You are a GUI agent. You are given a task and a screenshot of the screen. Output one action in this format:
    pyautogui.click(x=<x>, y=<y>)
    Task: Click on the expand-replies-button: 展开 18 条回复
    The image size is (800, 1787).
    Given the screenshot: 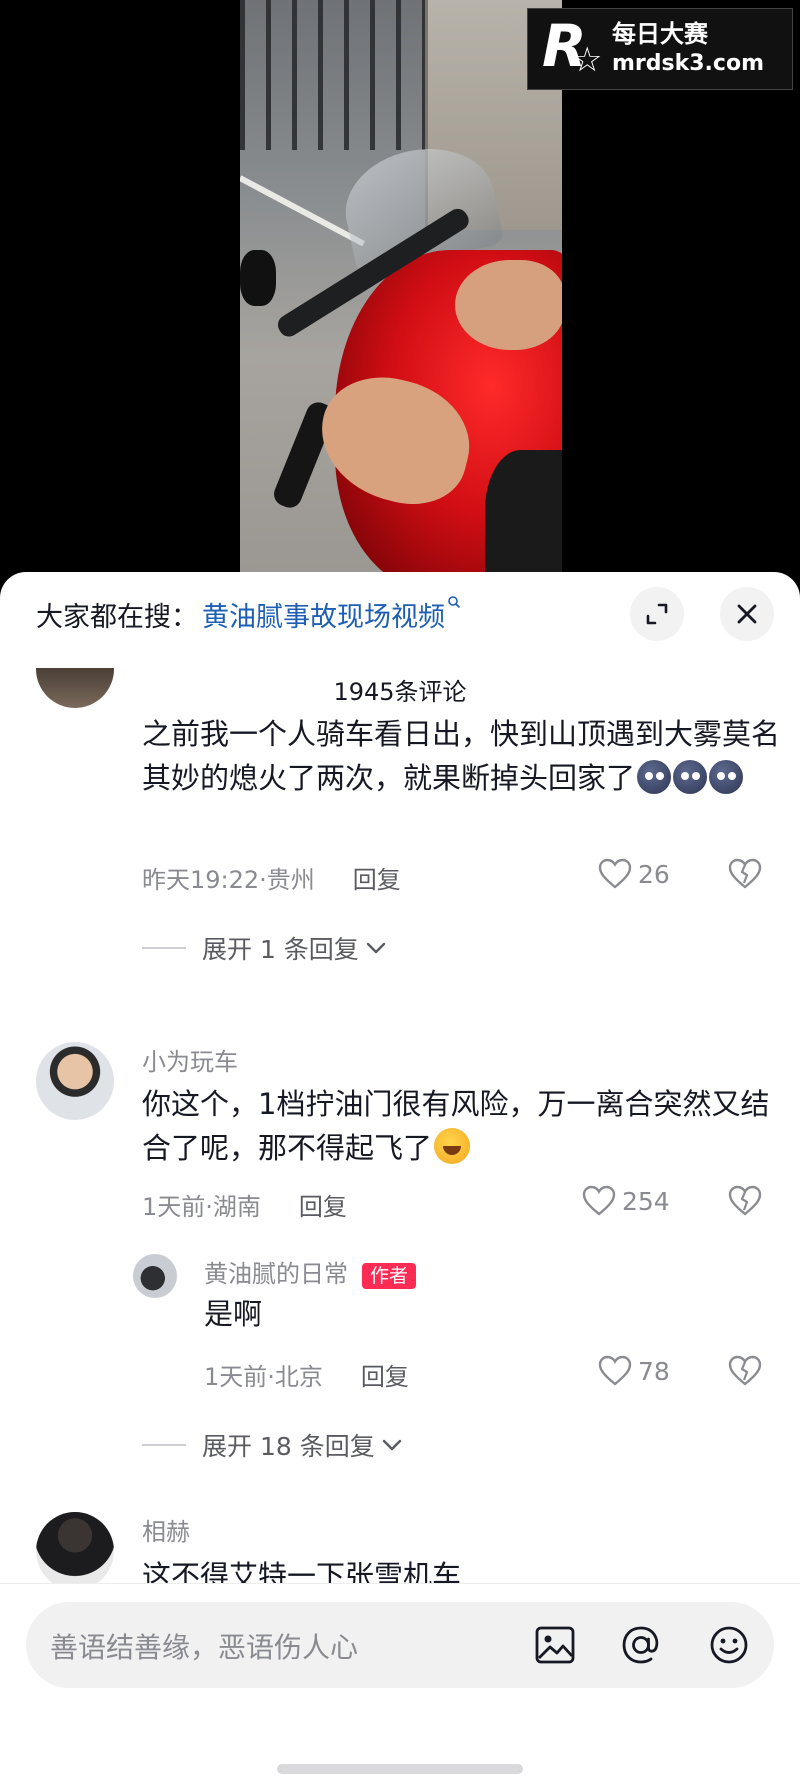 What is the action you would take?
    pyautogui.click(x=272, y=1445)
    